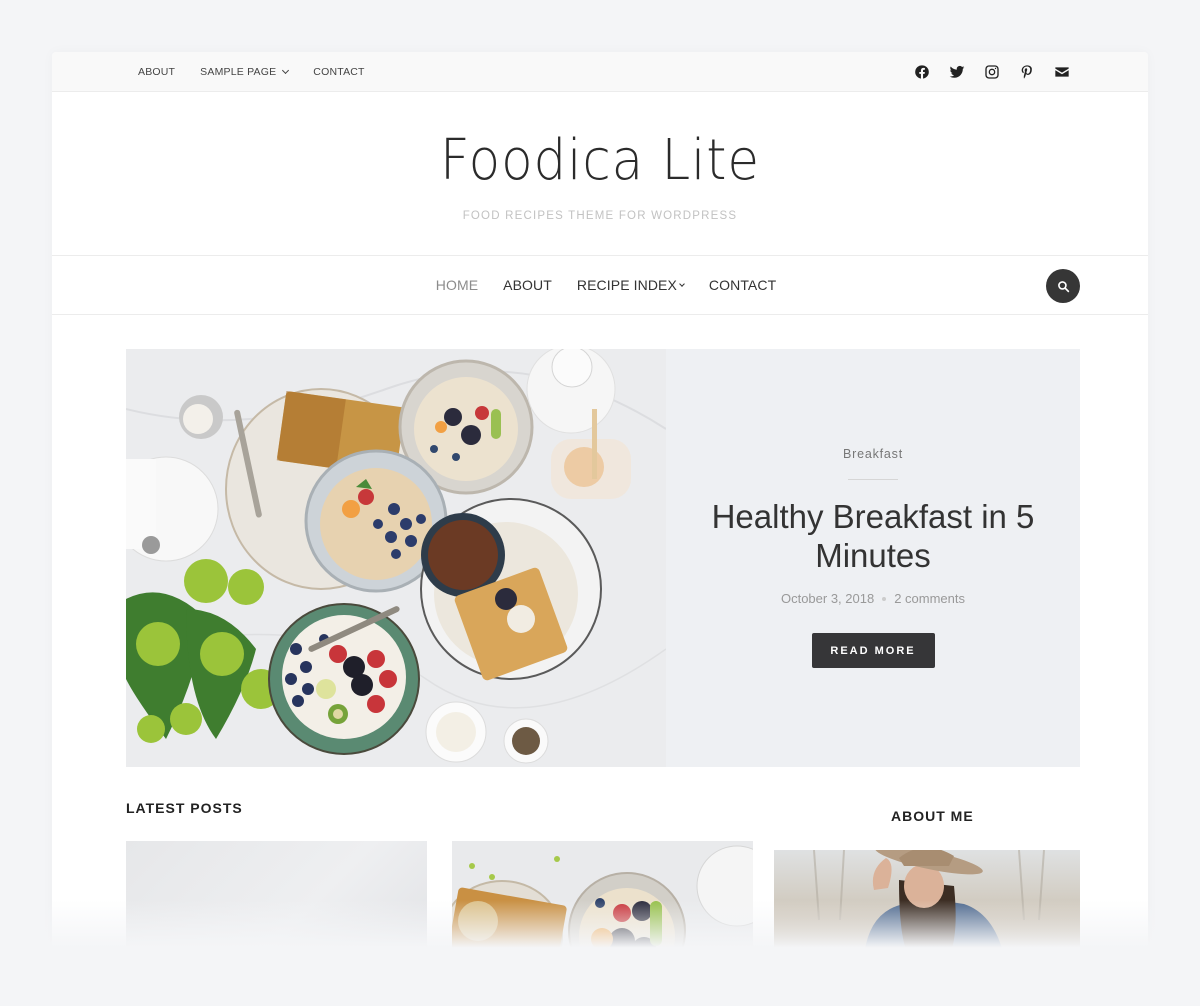  Describe the element at coordinates (929, 598) in the screenshot. I see `post-comments-link: 2 comments` at that location.